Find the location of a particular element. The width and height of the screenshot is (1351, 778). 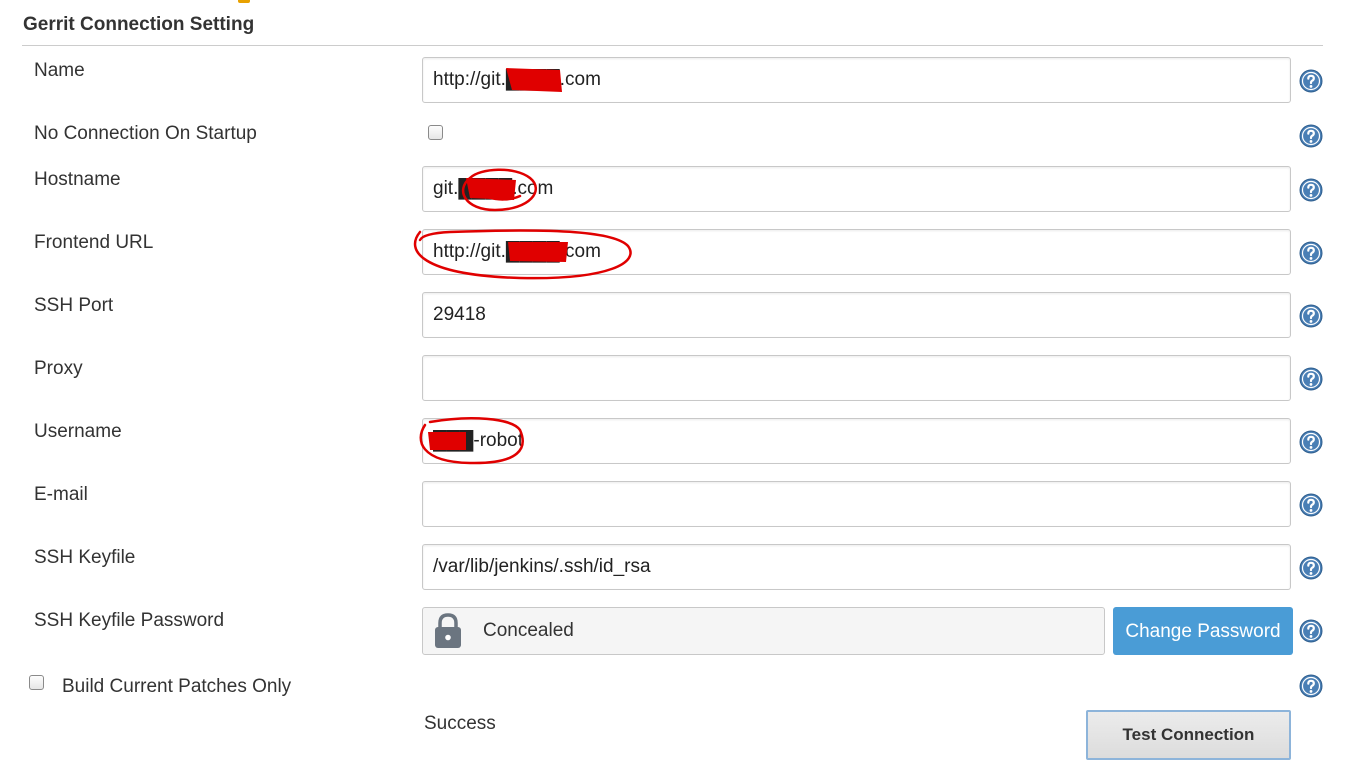

change-password-button: Change Password is located at coordinates (1203, 631).